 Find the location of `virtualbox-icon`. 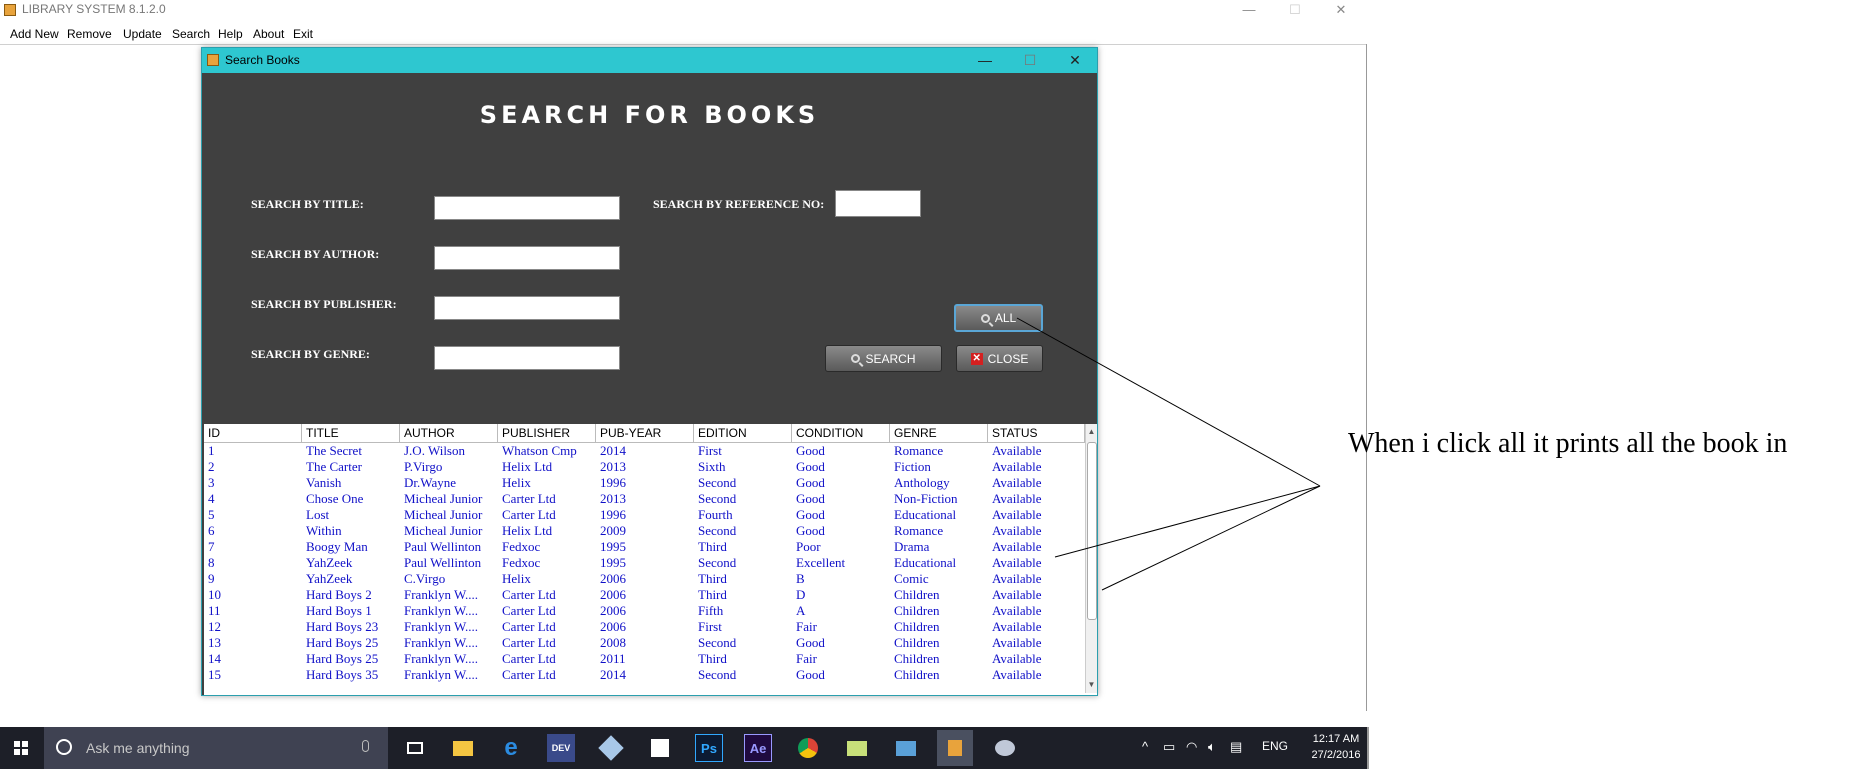

virtualbox-icon is located at coordinates (611, 748).